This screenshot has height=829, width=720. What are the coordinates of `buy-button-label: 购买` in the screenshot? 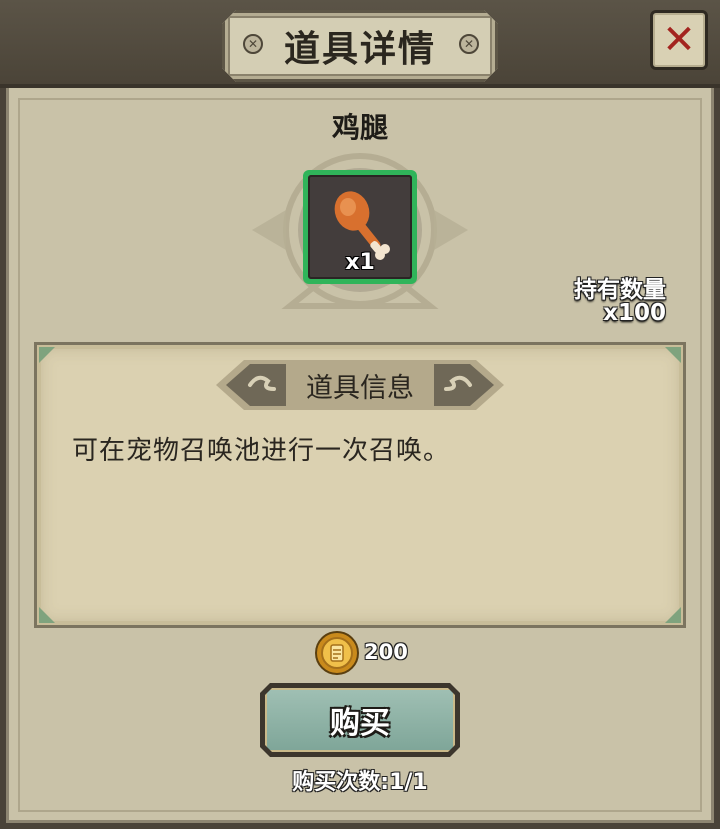 It's located at (360, 720).